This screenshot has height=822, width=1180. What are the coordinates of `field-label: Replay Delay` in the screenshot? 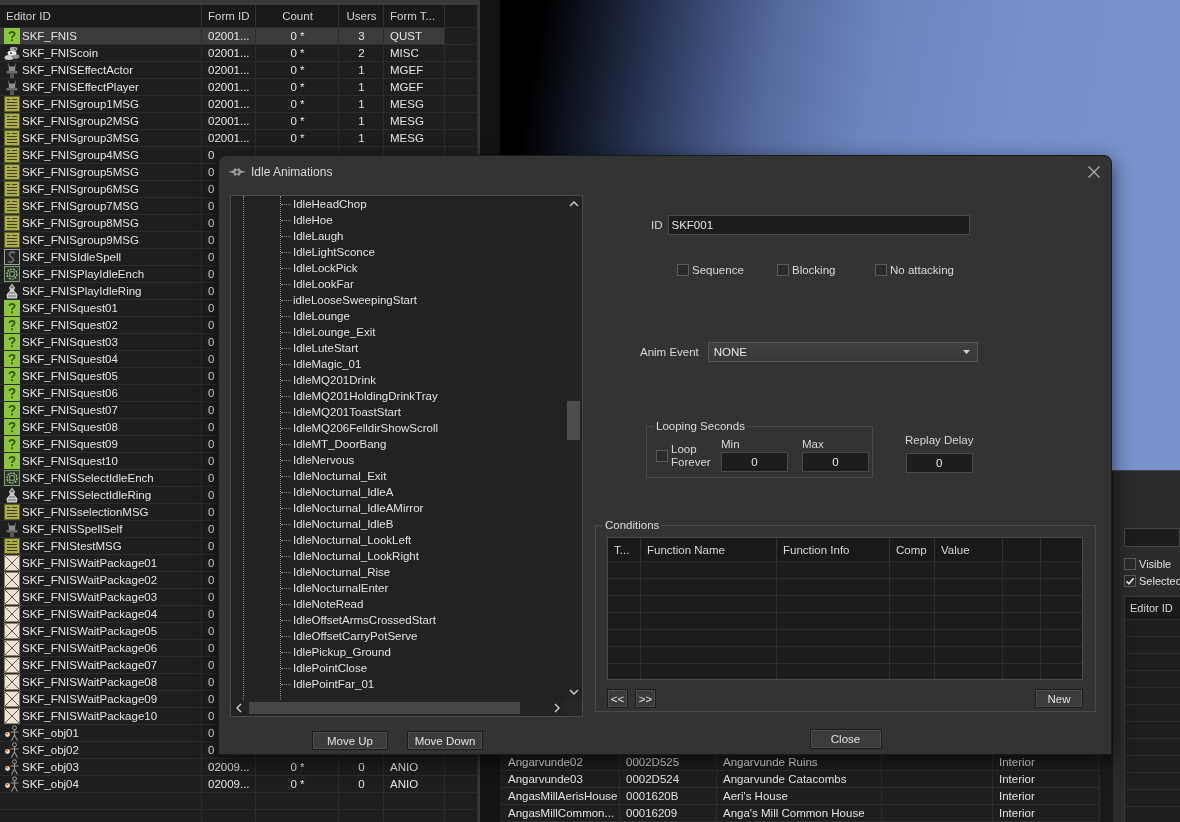 It's located at (939, 440).